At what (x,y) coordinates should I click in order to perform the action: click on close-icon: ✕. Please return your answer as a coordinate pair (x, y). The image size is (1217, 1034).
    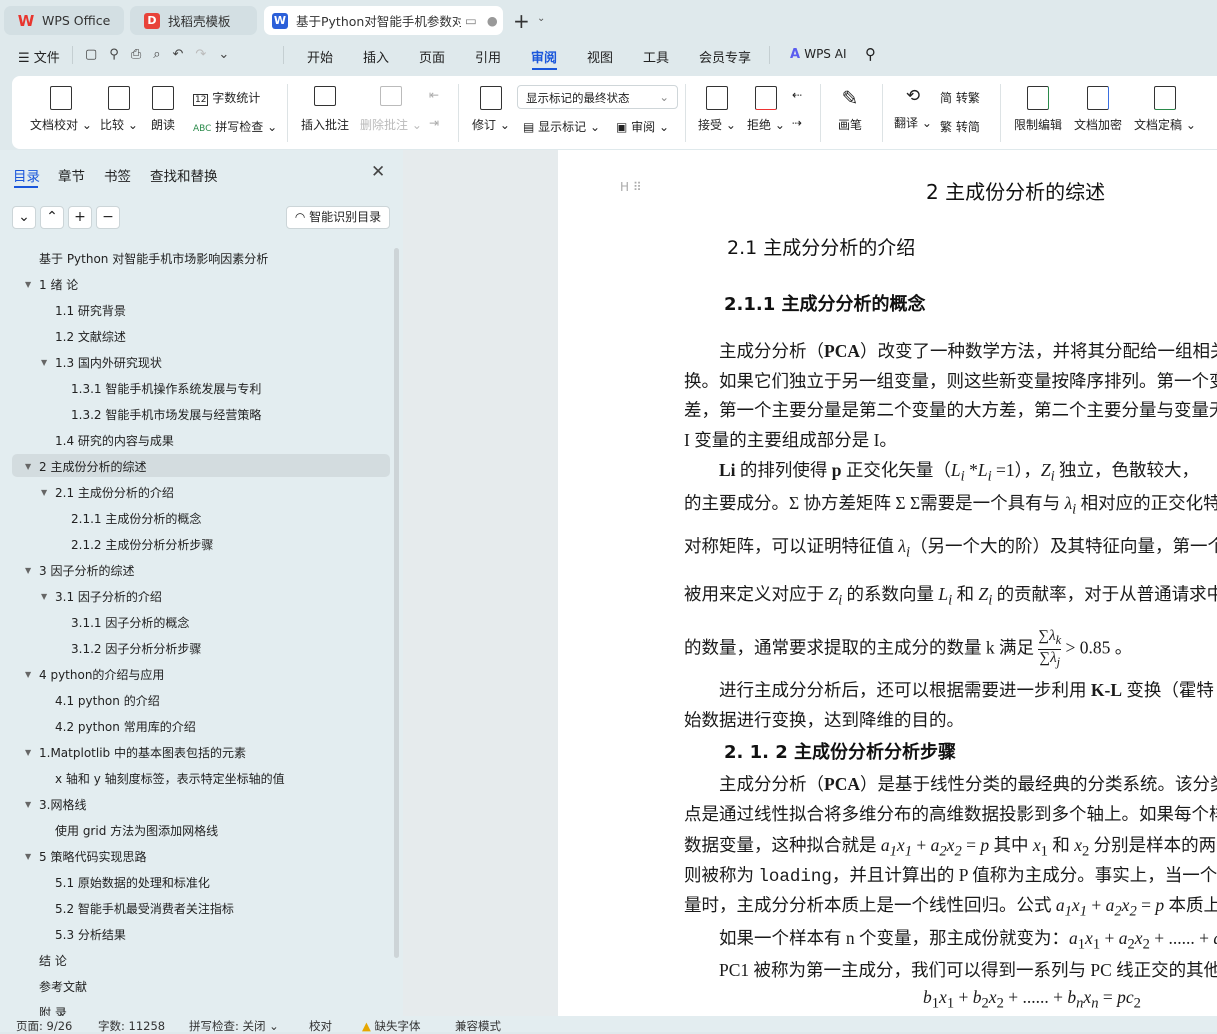
    Looking at the image, I should click on (378, 172).